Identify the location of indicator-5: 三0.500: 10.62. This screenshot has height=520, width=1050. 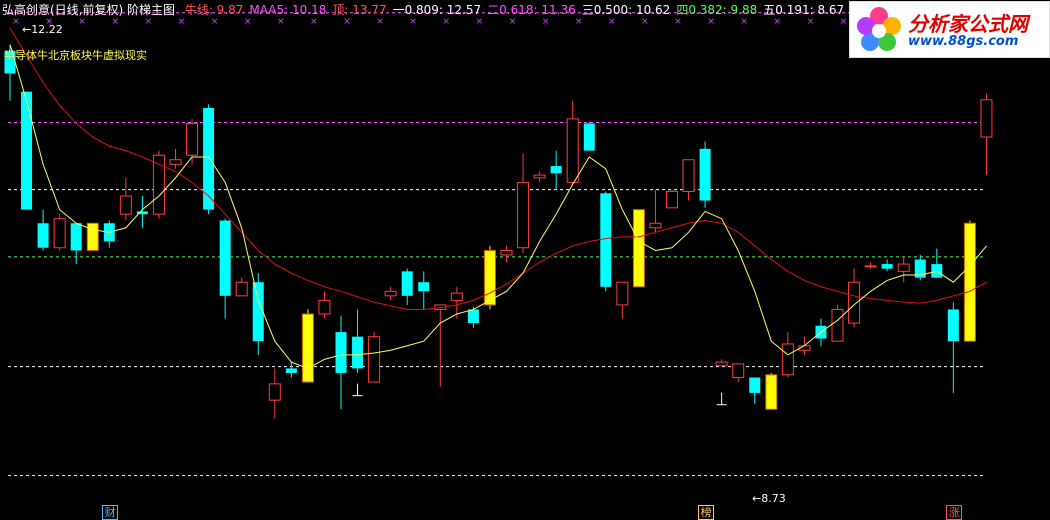
(626, 10).